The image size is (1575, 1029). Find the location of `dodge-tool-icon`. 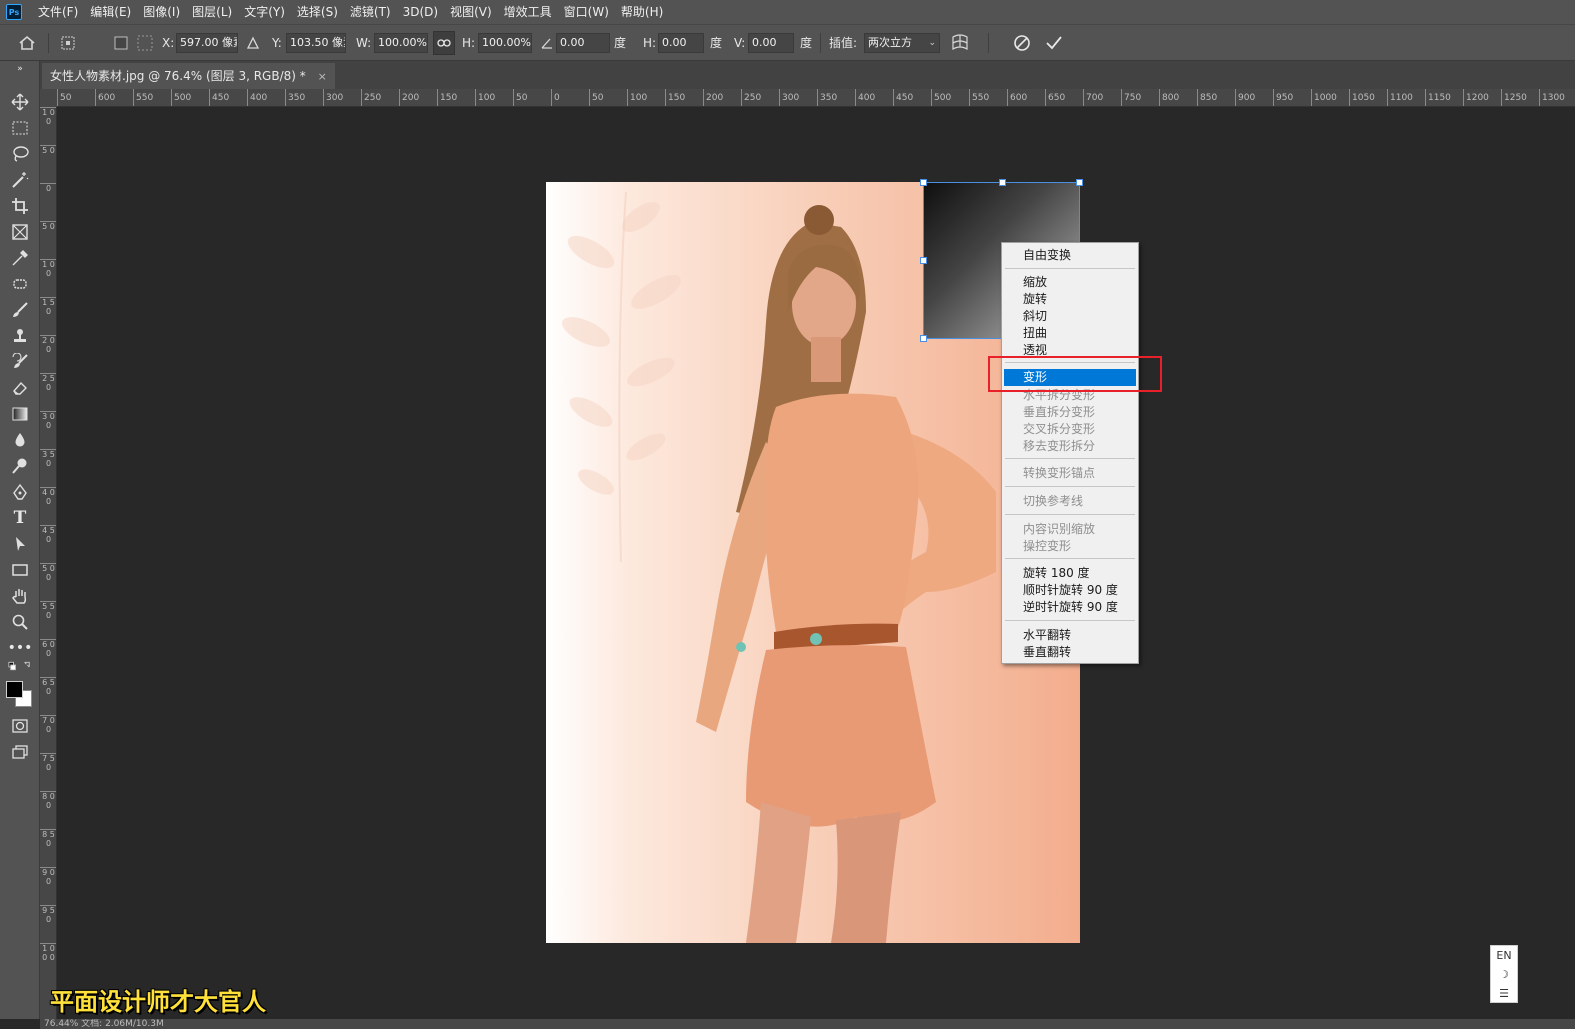

dodge-tool-icon is located at coordinates (20, 466).